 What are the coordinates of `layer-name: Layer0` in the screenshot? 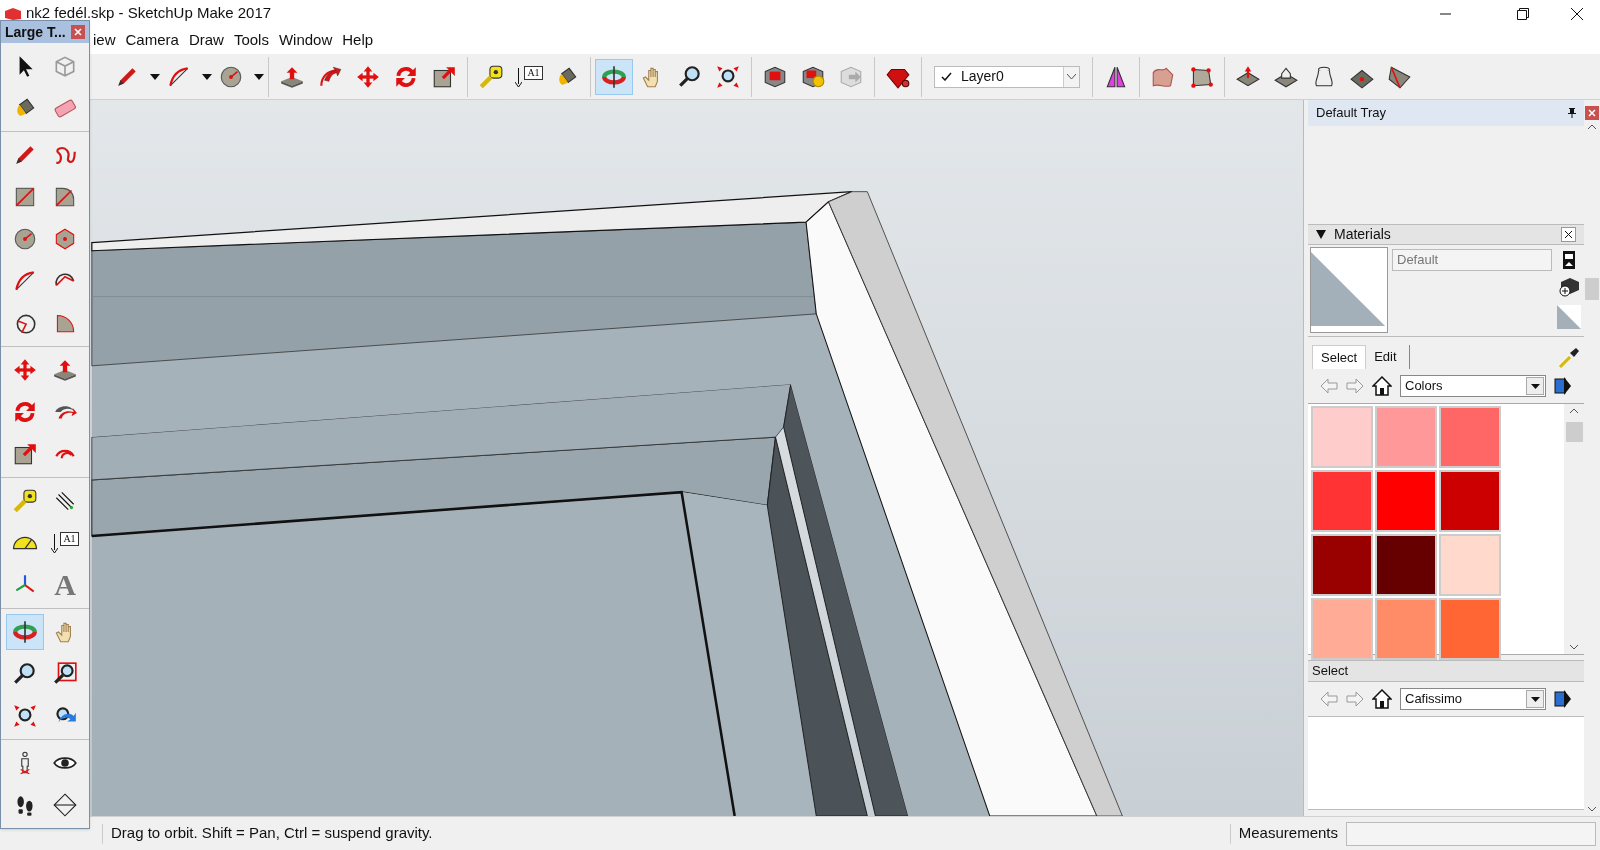 It's located at (982, 76).